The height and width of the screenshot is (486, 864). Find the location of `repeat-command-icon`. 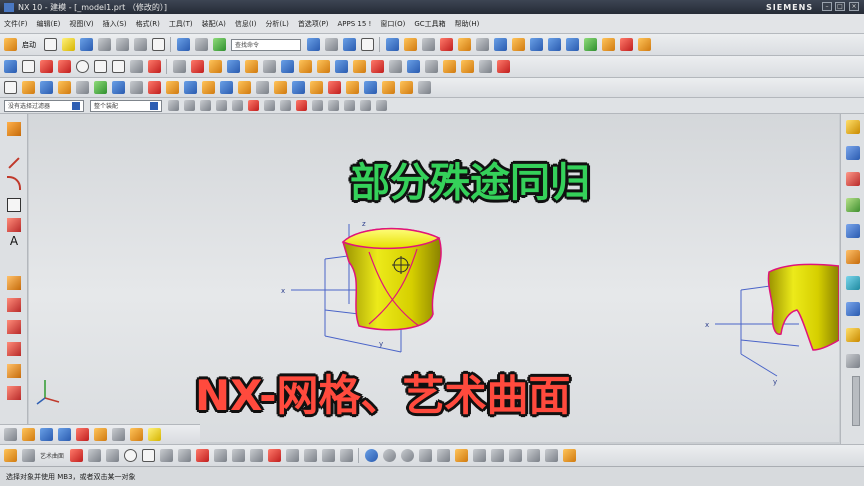

repeat-command-icon is located at coordinates (219, 44).